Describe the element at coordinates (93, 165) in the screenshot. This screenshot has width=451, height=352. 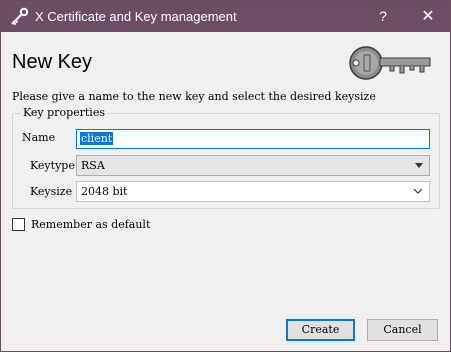
I see `keytype-value: RSA` at that location.